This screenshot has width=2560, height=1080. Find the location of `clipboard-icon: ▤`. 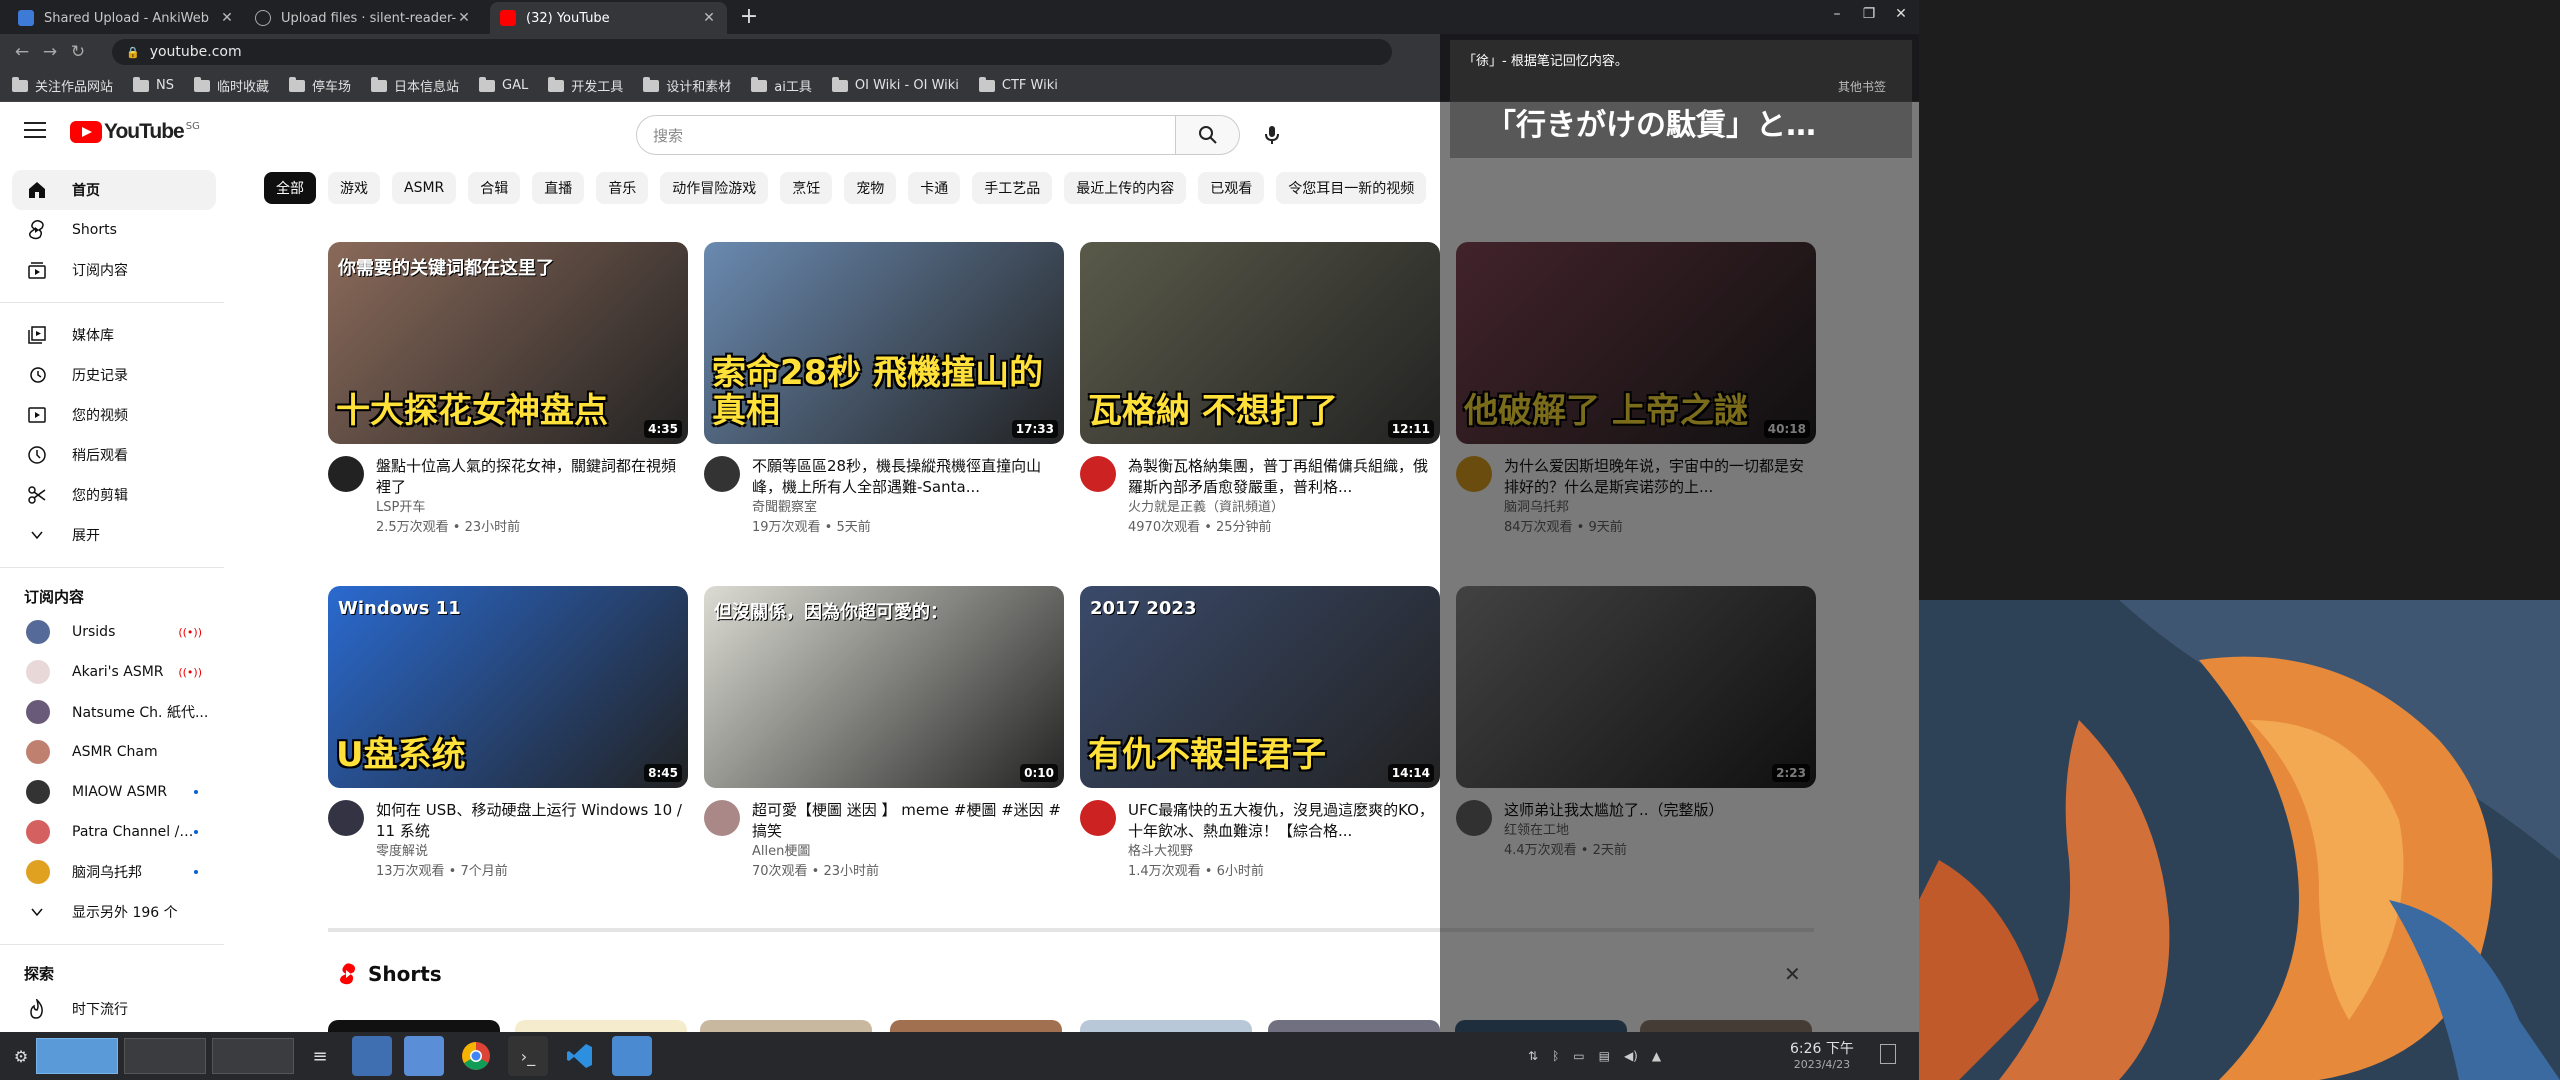

clipboard-icon: ▤ is located at coordinates (1604, 1056).